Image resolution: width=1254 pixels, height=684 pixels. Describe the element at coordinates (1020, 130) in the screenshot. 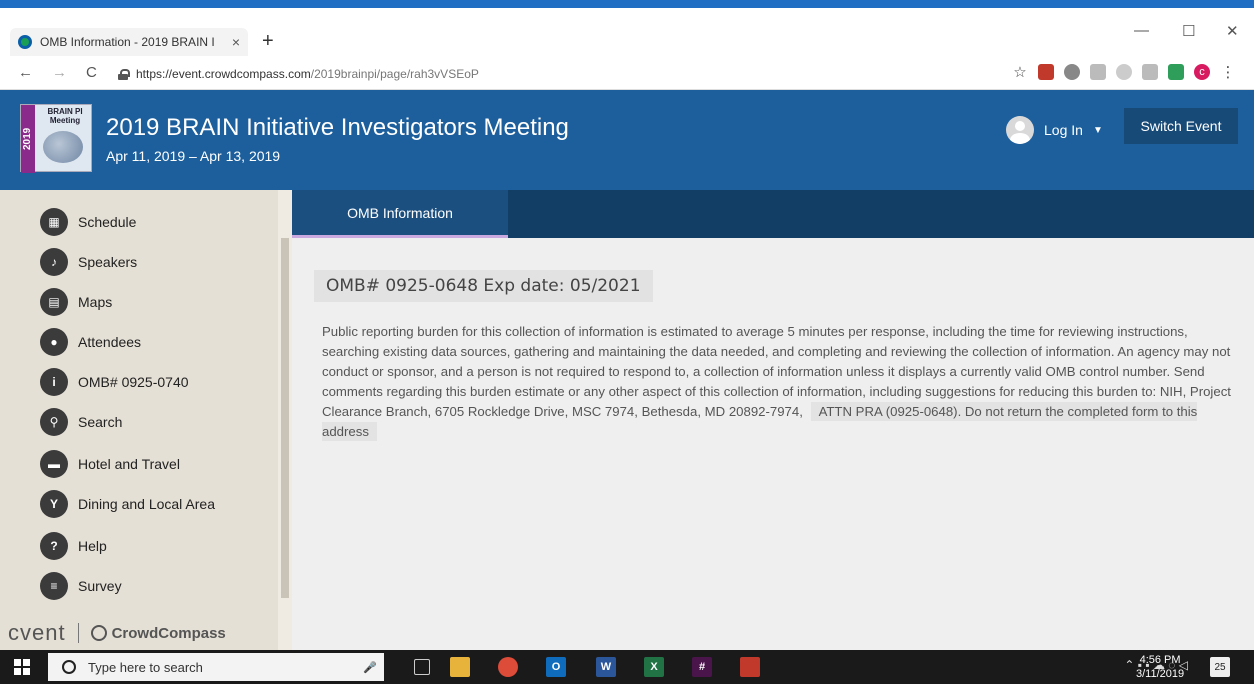

I see `user-avatar-icon` at that location.